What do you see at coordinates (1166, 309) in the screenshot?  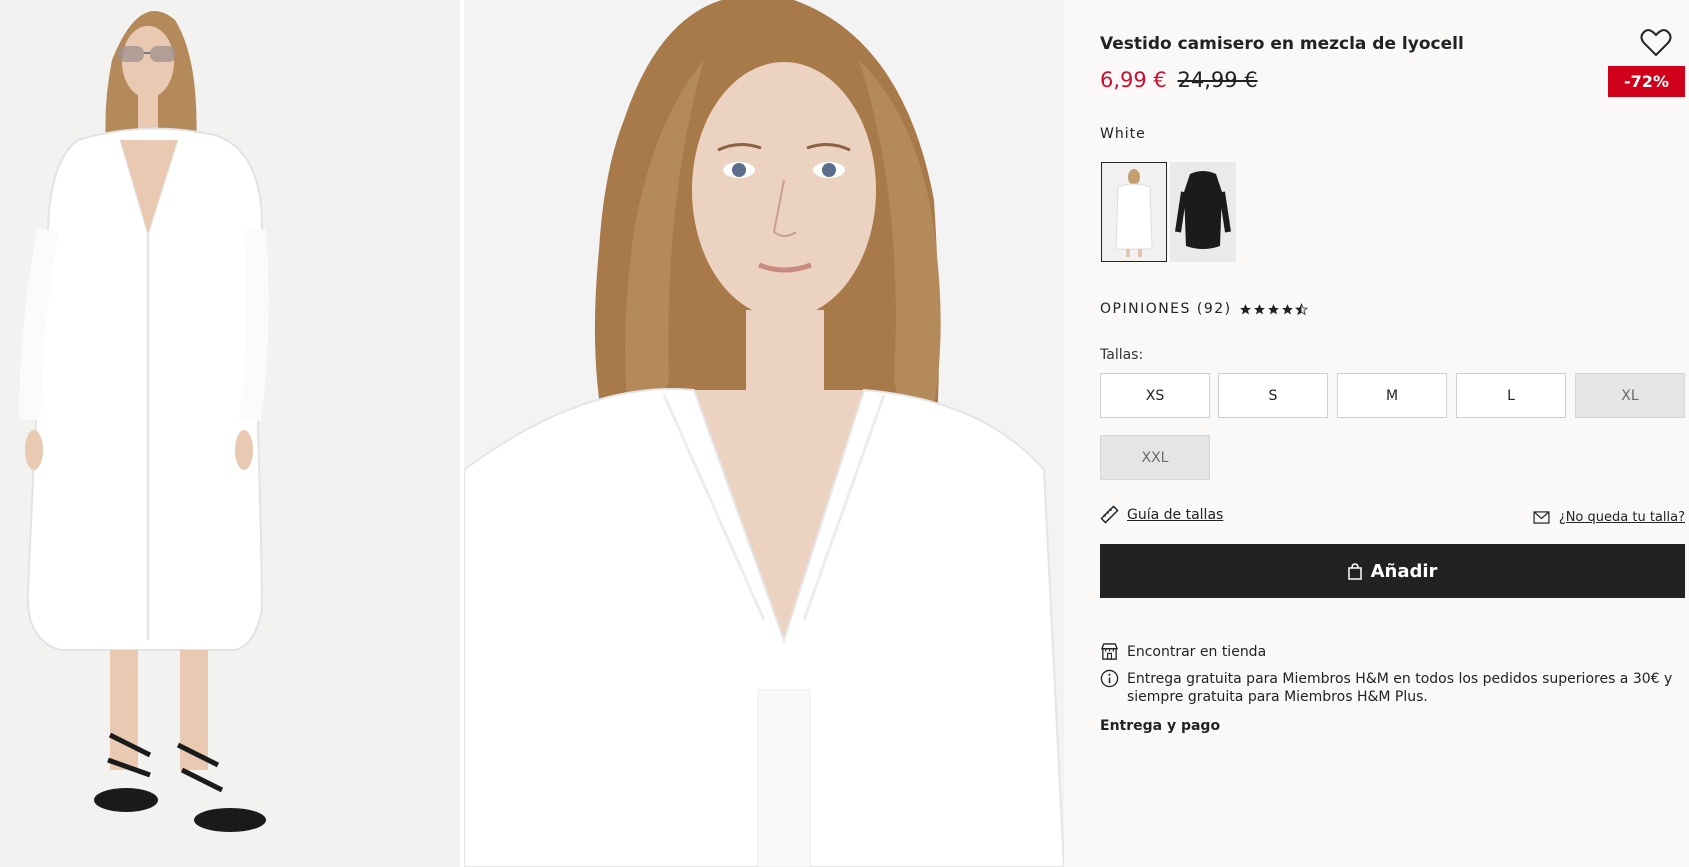 I see `reviews-label: OPINIONES (92)` at bounding box center [1166, 309].